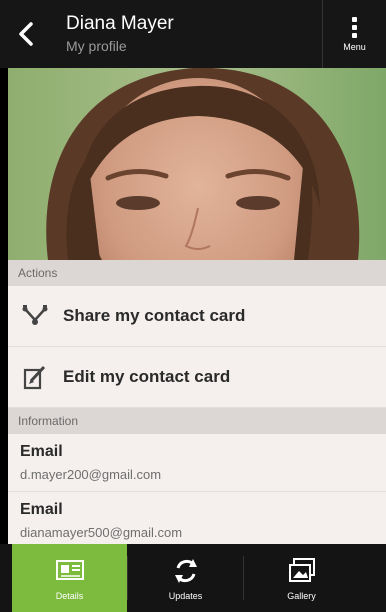  Describe the element at coordinates (197, 518) in the screenshot. I see `email-row: Email dianamayer500@gmail.com` at that location.